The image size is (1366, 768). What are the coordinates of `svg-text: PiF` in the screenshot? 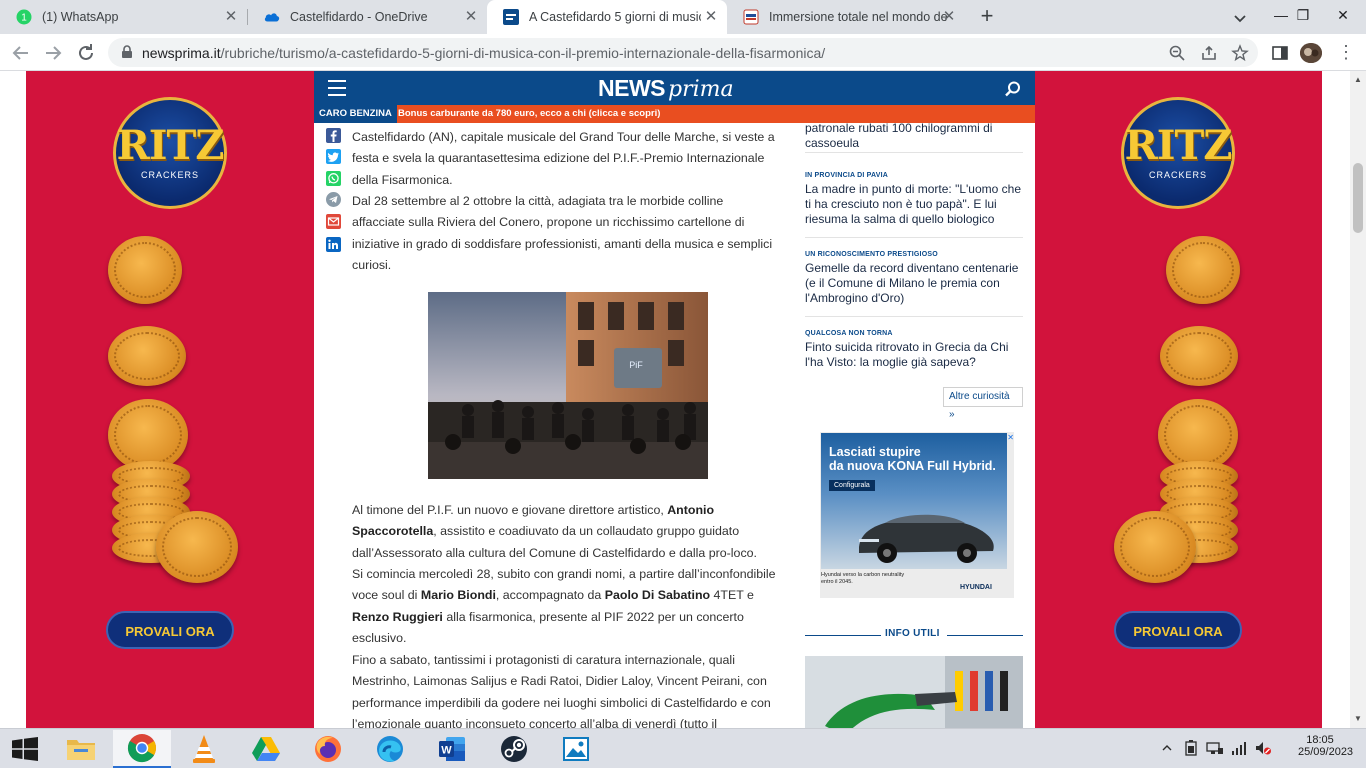 It's located at (636, 365).